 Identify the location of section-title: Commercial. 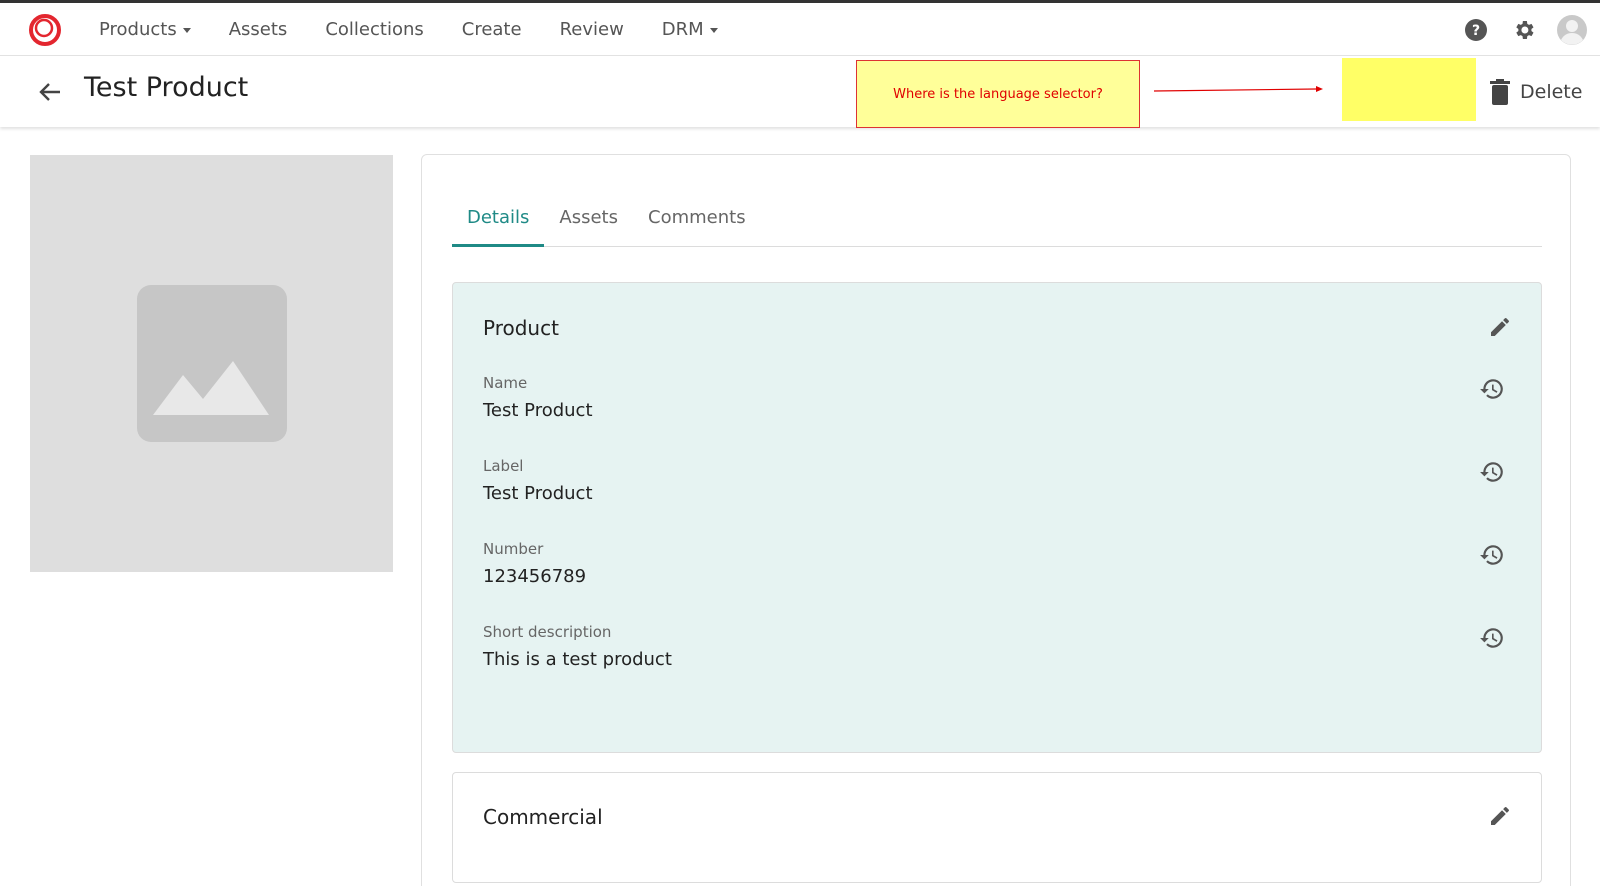
(543, 817).